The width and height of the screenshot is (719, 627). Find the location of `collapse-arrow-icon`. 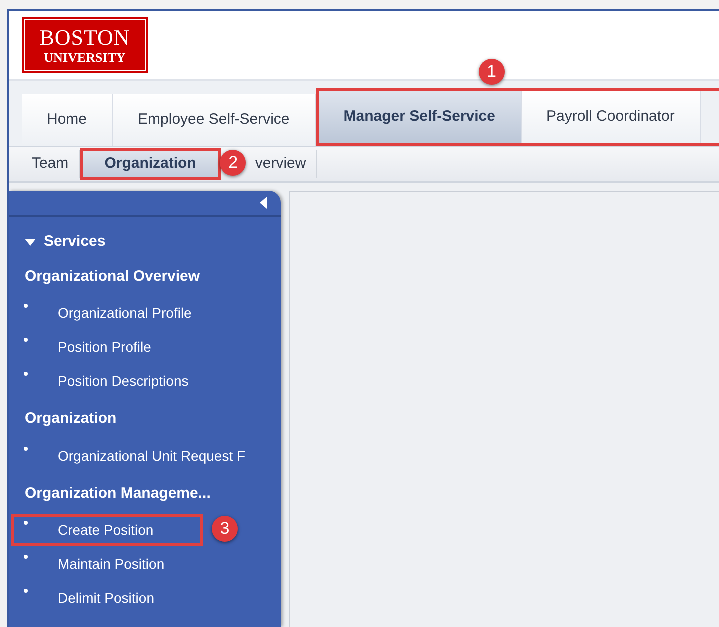

collapse-arrow-icon is located at coordinates (263, 203).